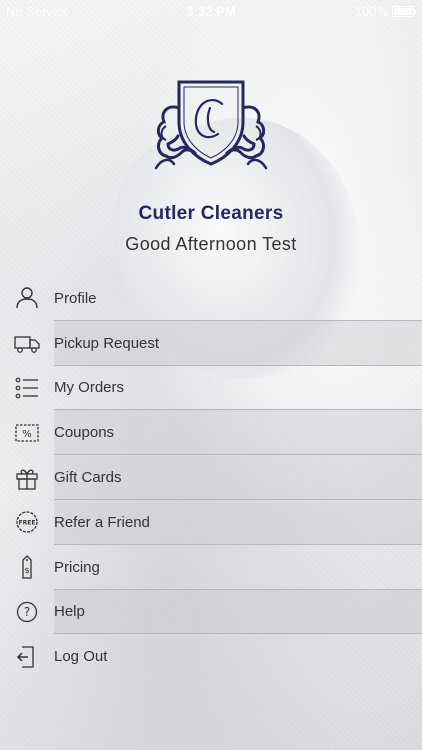 This screenshot has width=422, height=750. I want to click on menu-label: Profile, so click(75, 298).